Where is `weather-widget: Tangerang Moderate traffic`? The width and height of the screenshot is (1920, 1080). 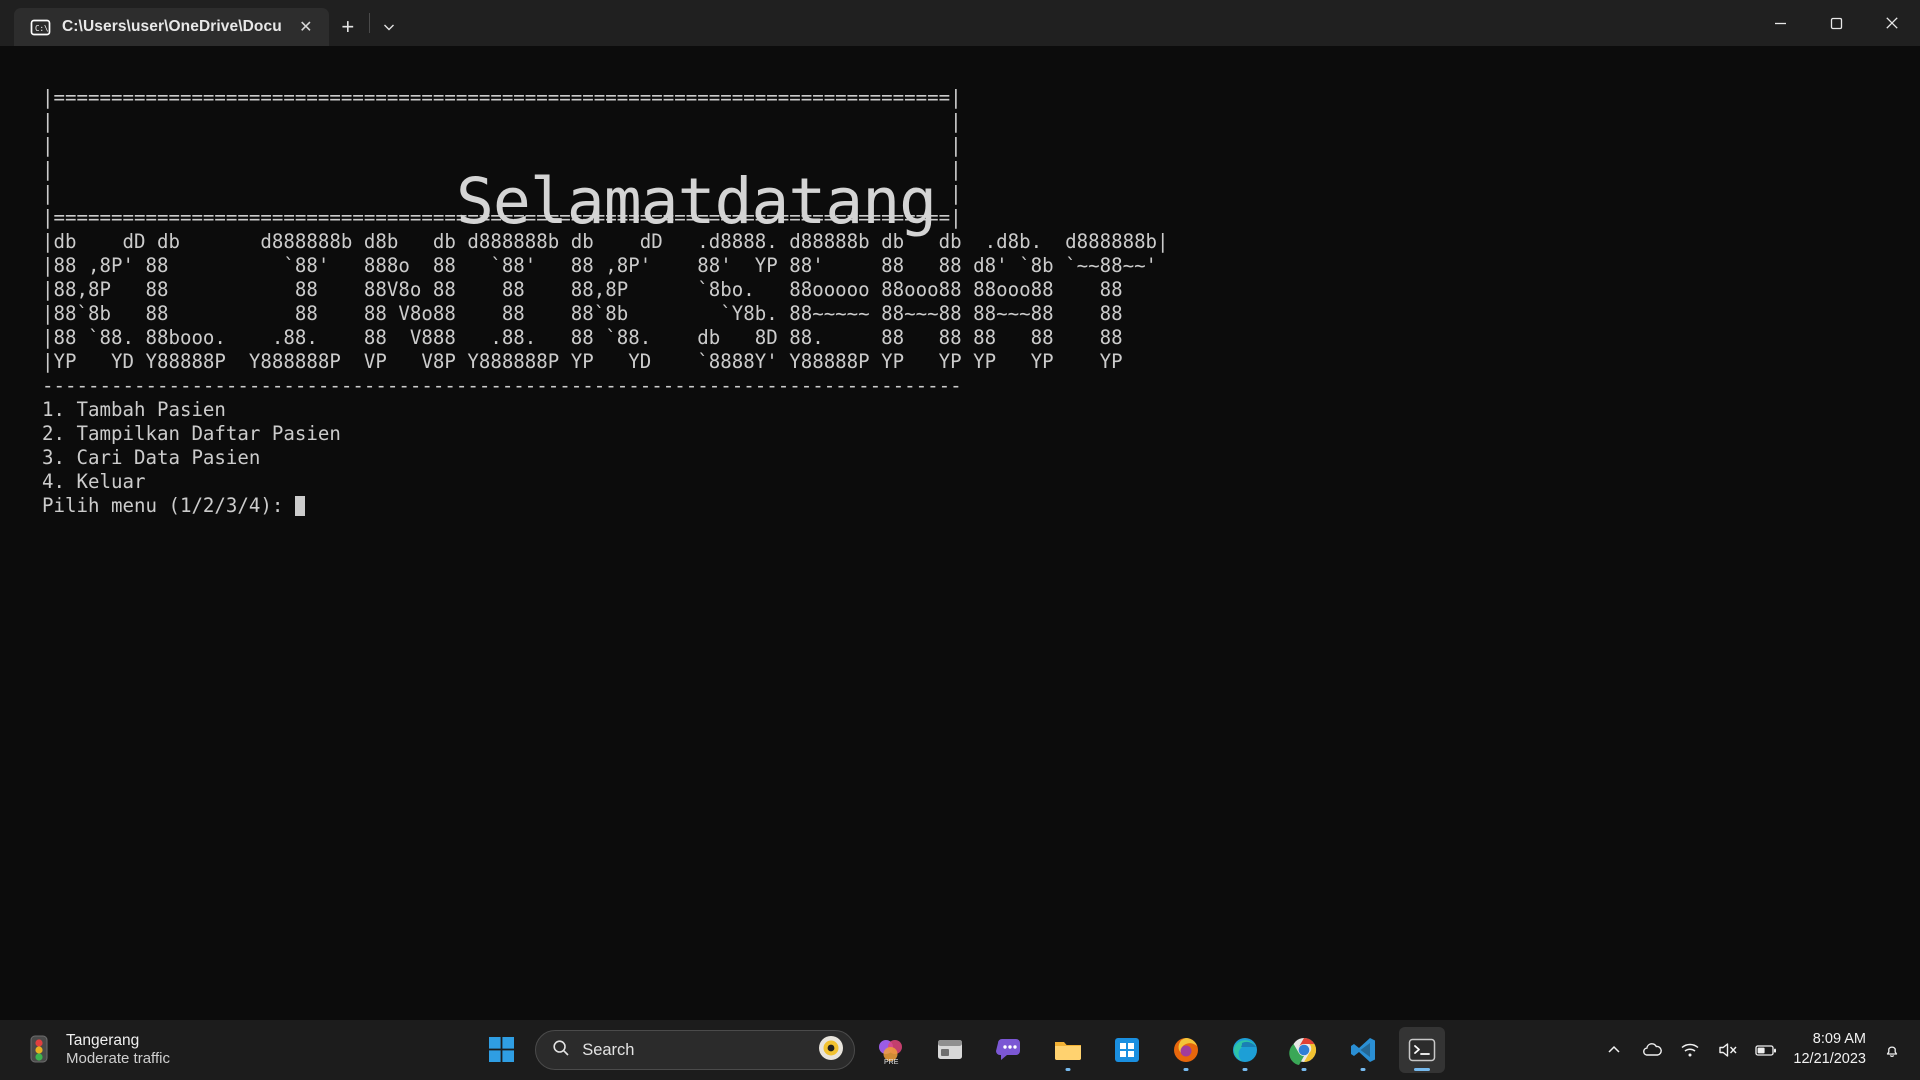 weather-widget: Tangerang Moderate traffic is located at coordinates (165, 1050).